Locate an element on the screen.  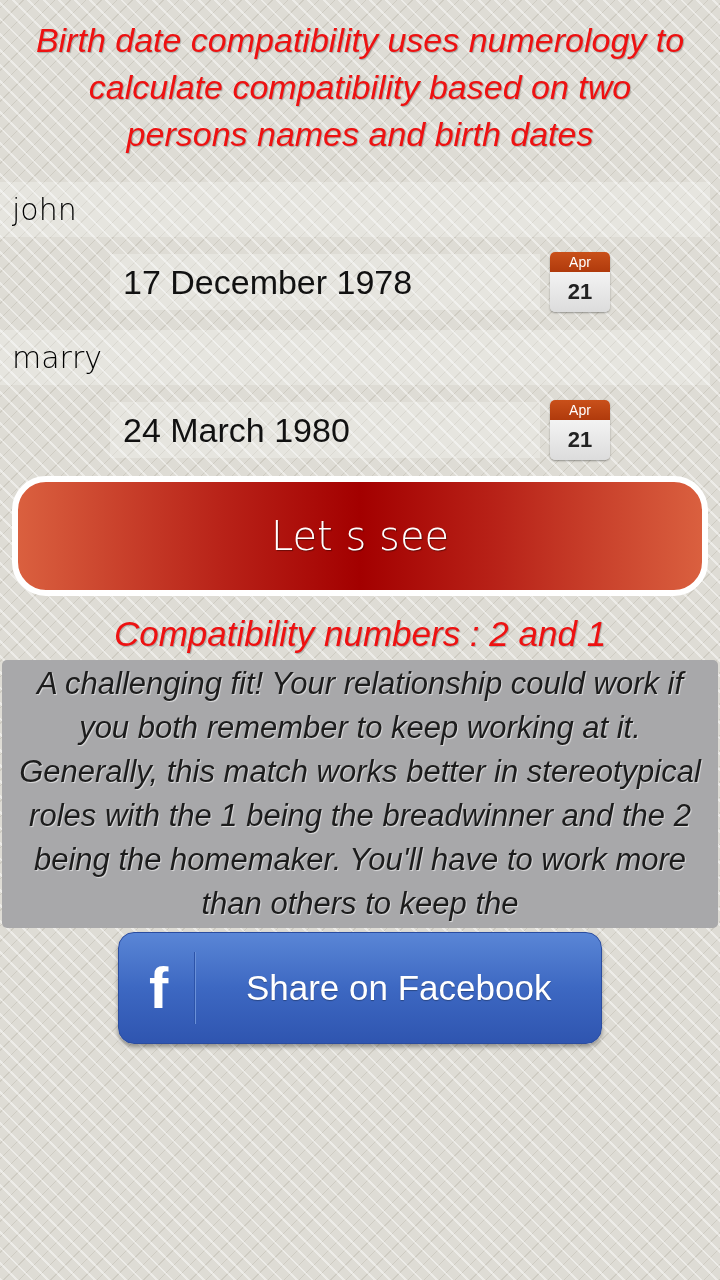
date-field: 24 March 1980 is located at coordinates (325, 430).